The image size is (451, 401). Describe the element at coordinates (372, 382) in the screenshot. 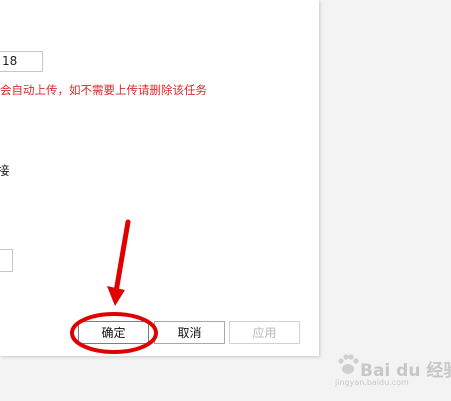

I see `watermark-url: jingyan.baidu.com` at that location.